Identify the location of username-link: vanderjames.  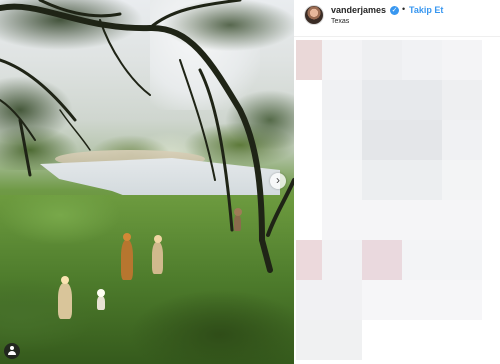
(358, 10).